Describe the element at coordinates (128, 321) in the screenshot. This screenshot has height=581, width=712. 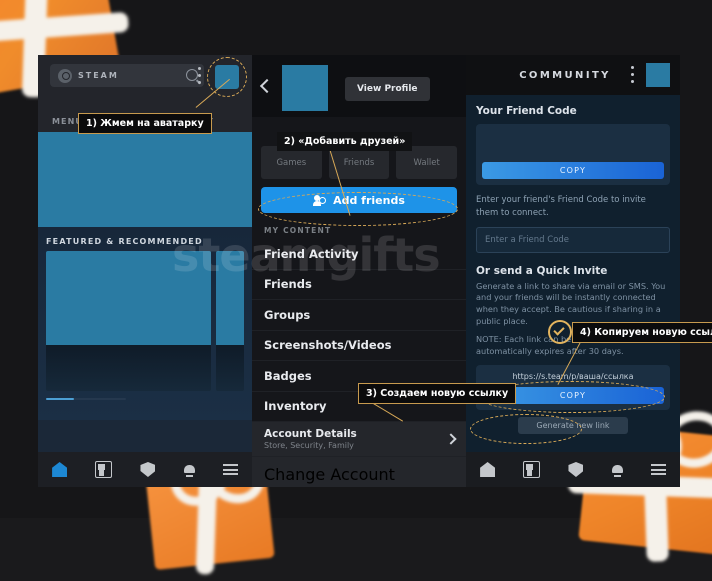
I see `featured-card` at that location.